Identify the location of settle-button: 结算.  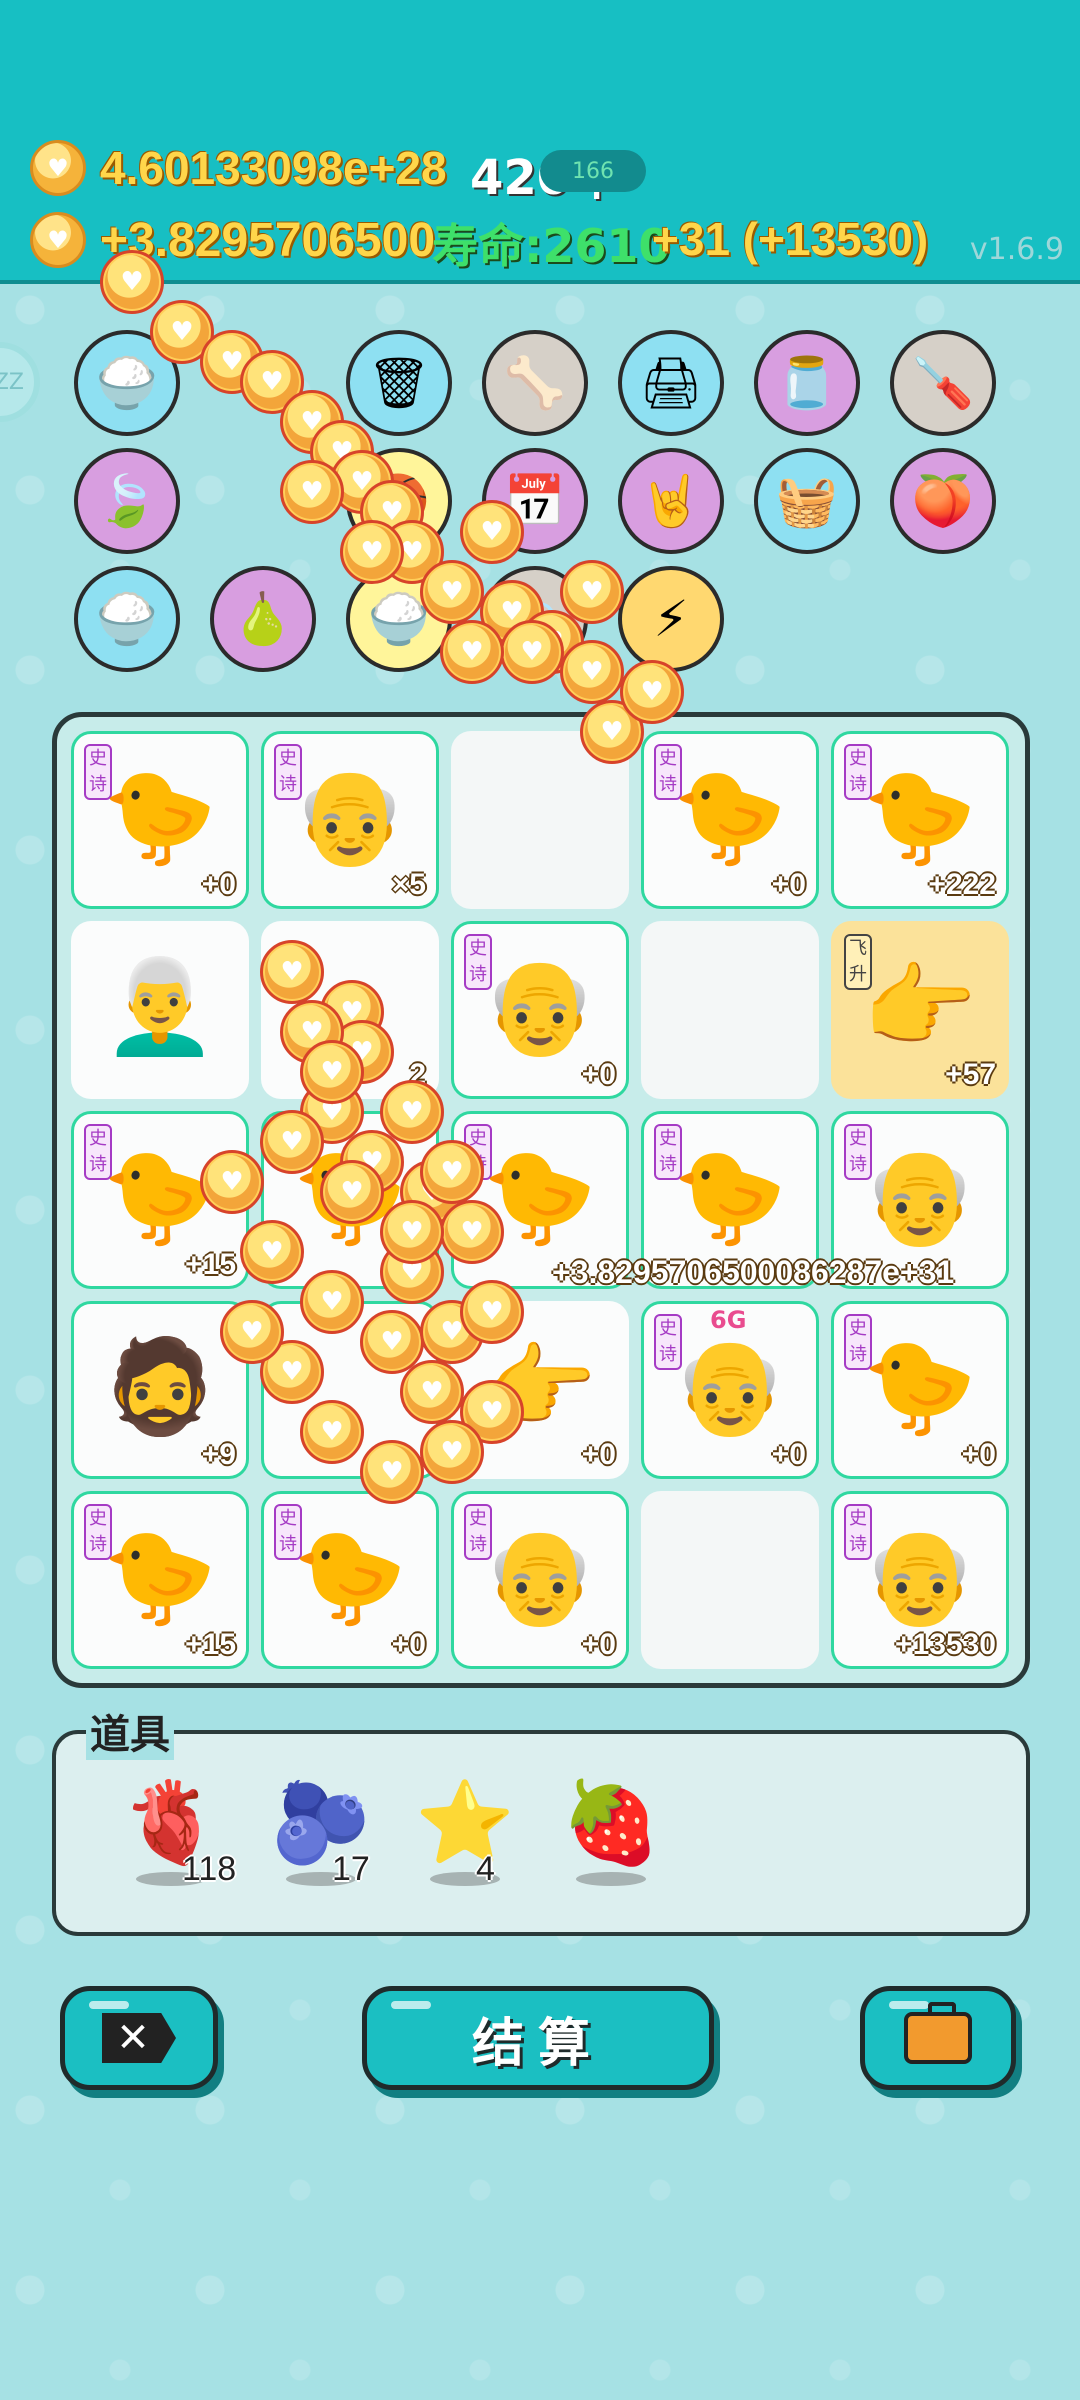
(538, 2038).